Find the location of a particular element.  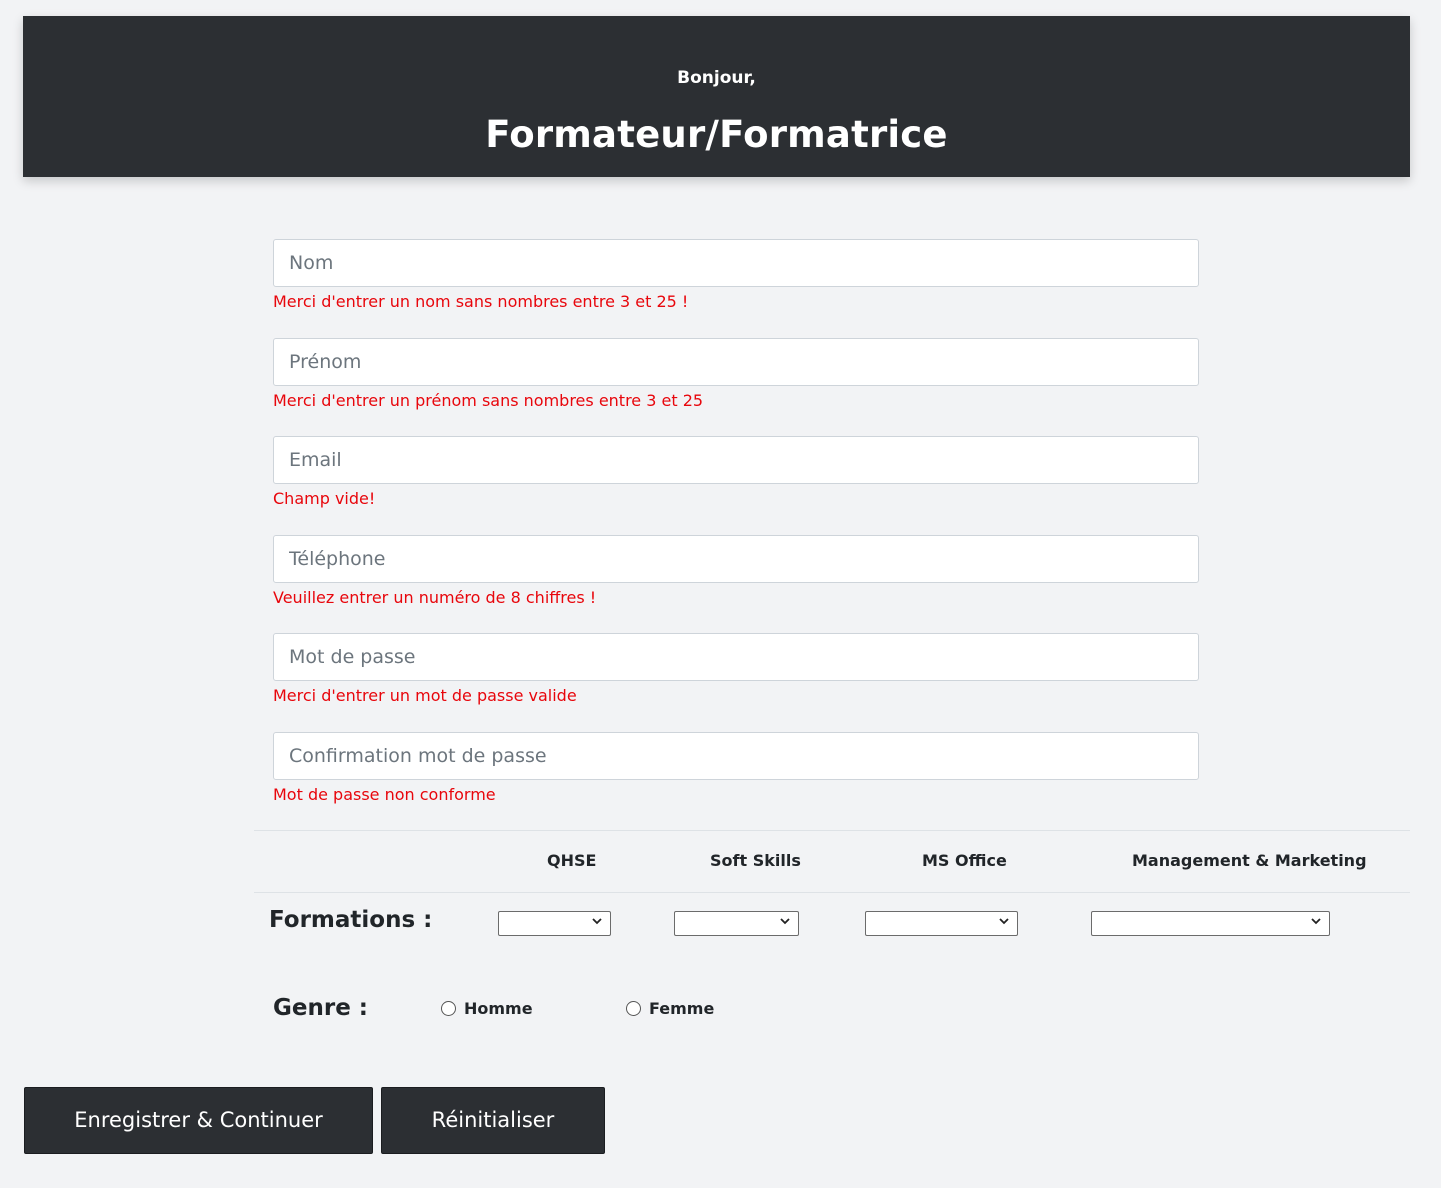

genre-label: Genre : is located at coordinates (320, 1008).